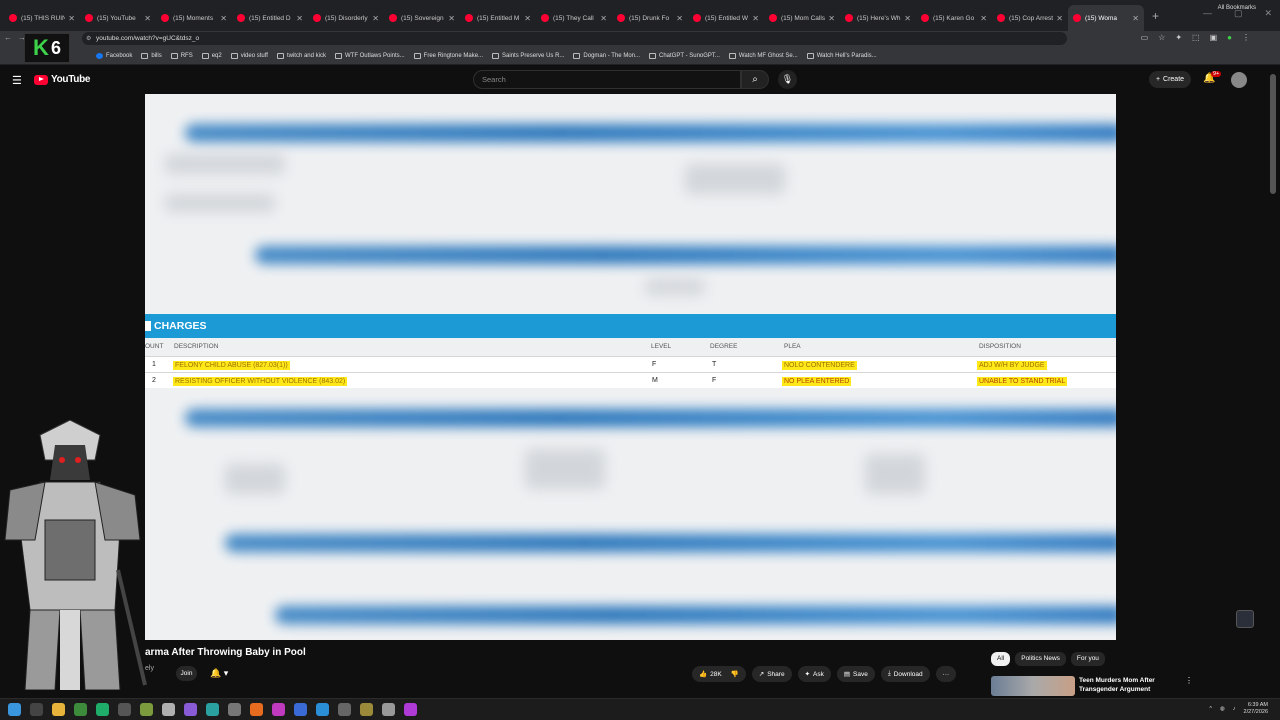 The image size is (1280, 720). What do you see at coordinates (719, 674) in the screenshot?
I see `like-button: 👍 28K 👎` at bounding box center [719, 674].